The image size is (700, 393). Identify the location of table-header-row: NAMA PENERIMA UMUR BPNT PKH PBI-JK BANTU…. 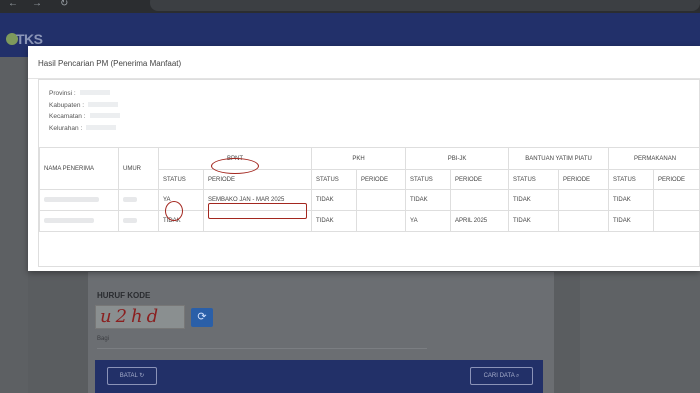
(369, 168).